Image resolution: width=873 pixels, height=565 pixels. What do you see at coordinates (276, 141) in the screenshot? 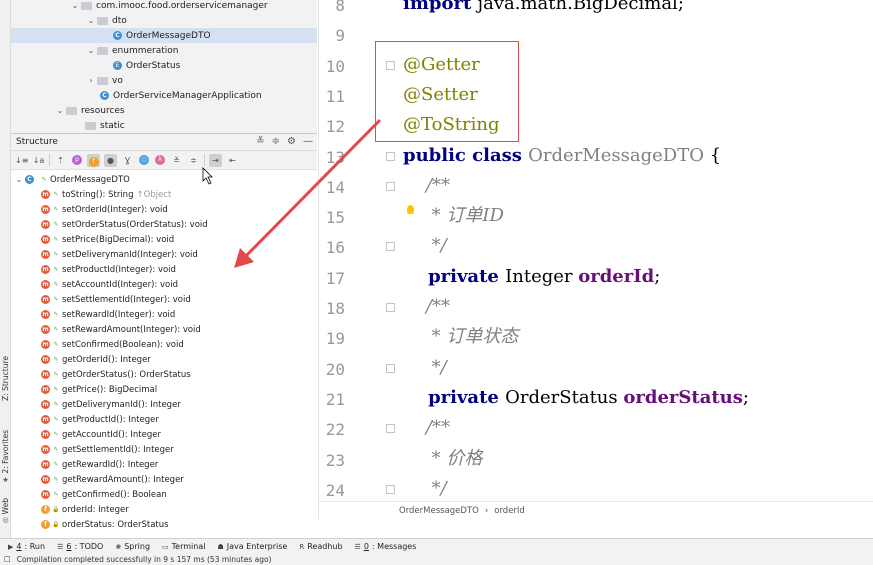
I see `collapse-all-icon: ≑` at bounding box center [276, 141].